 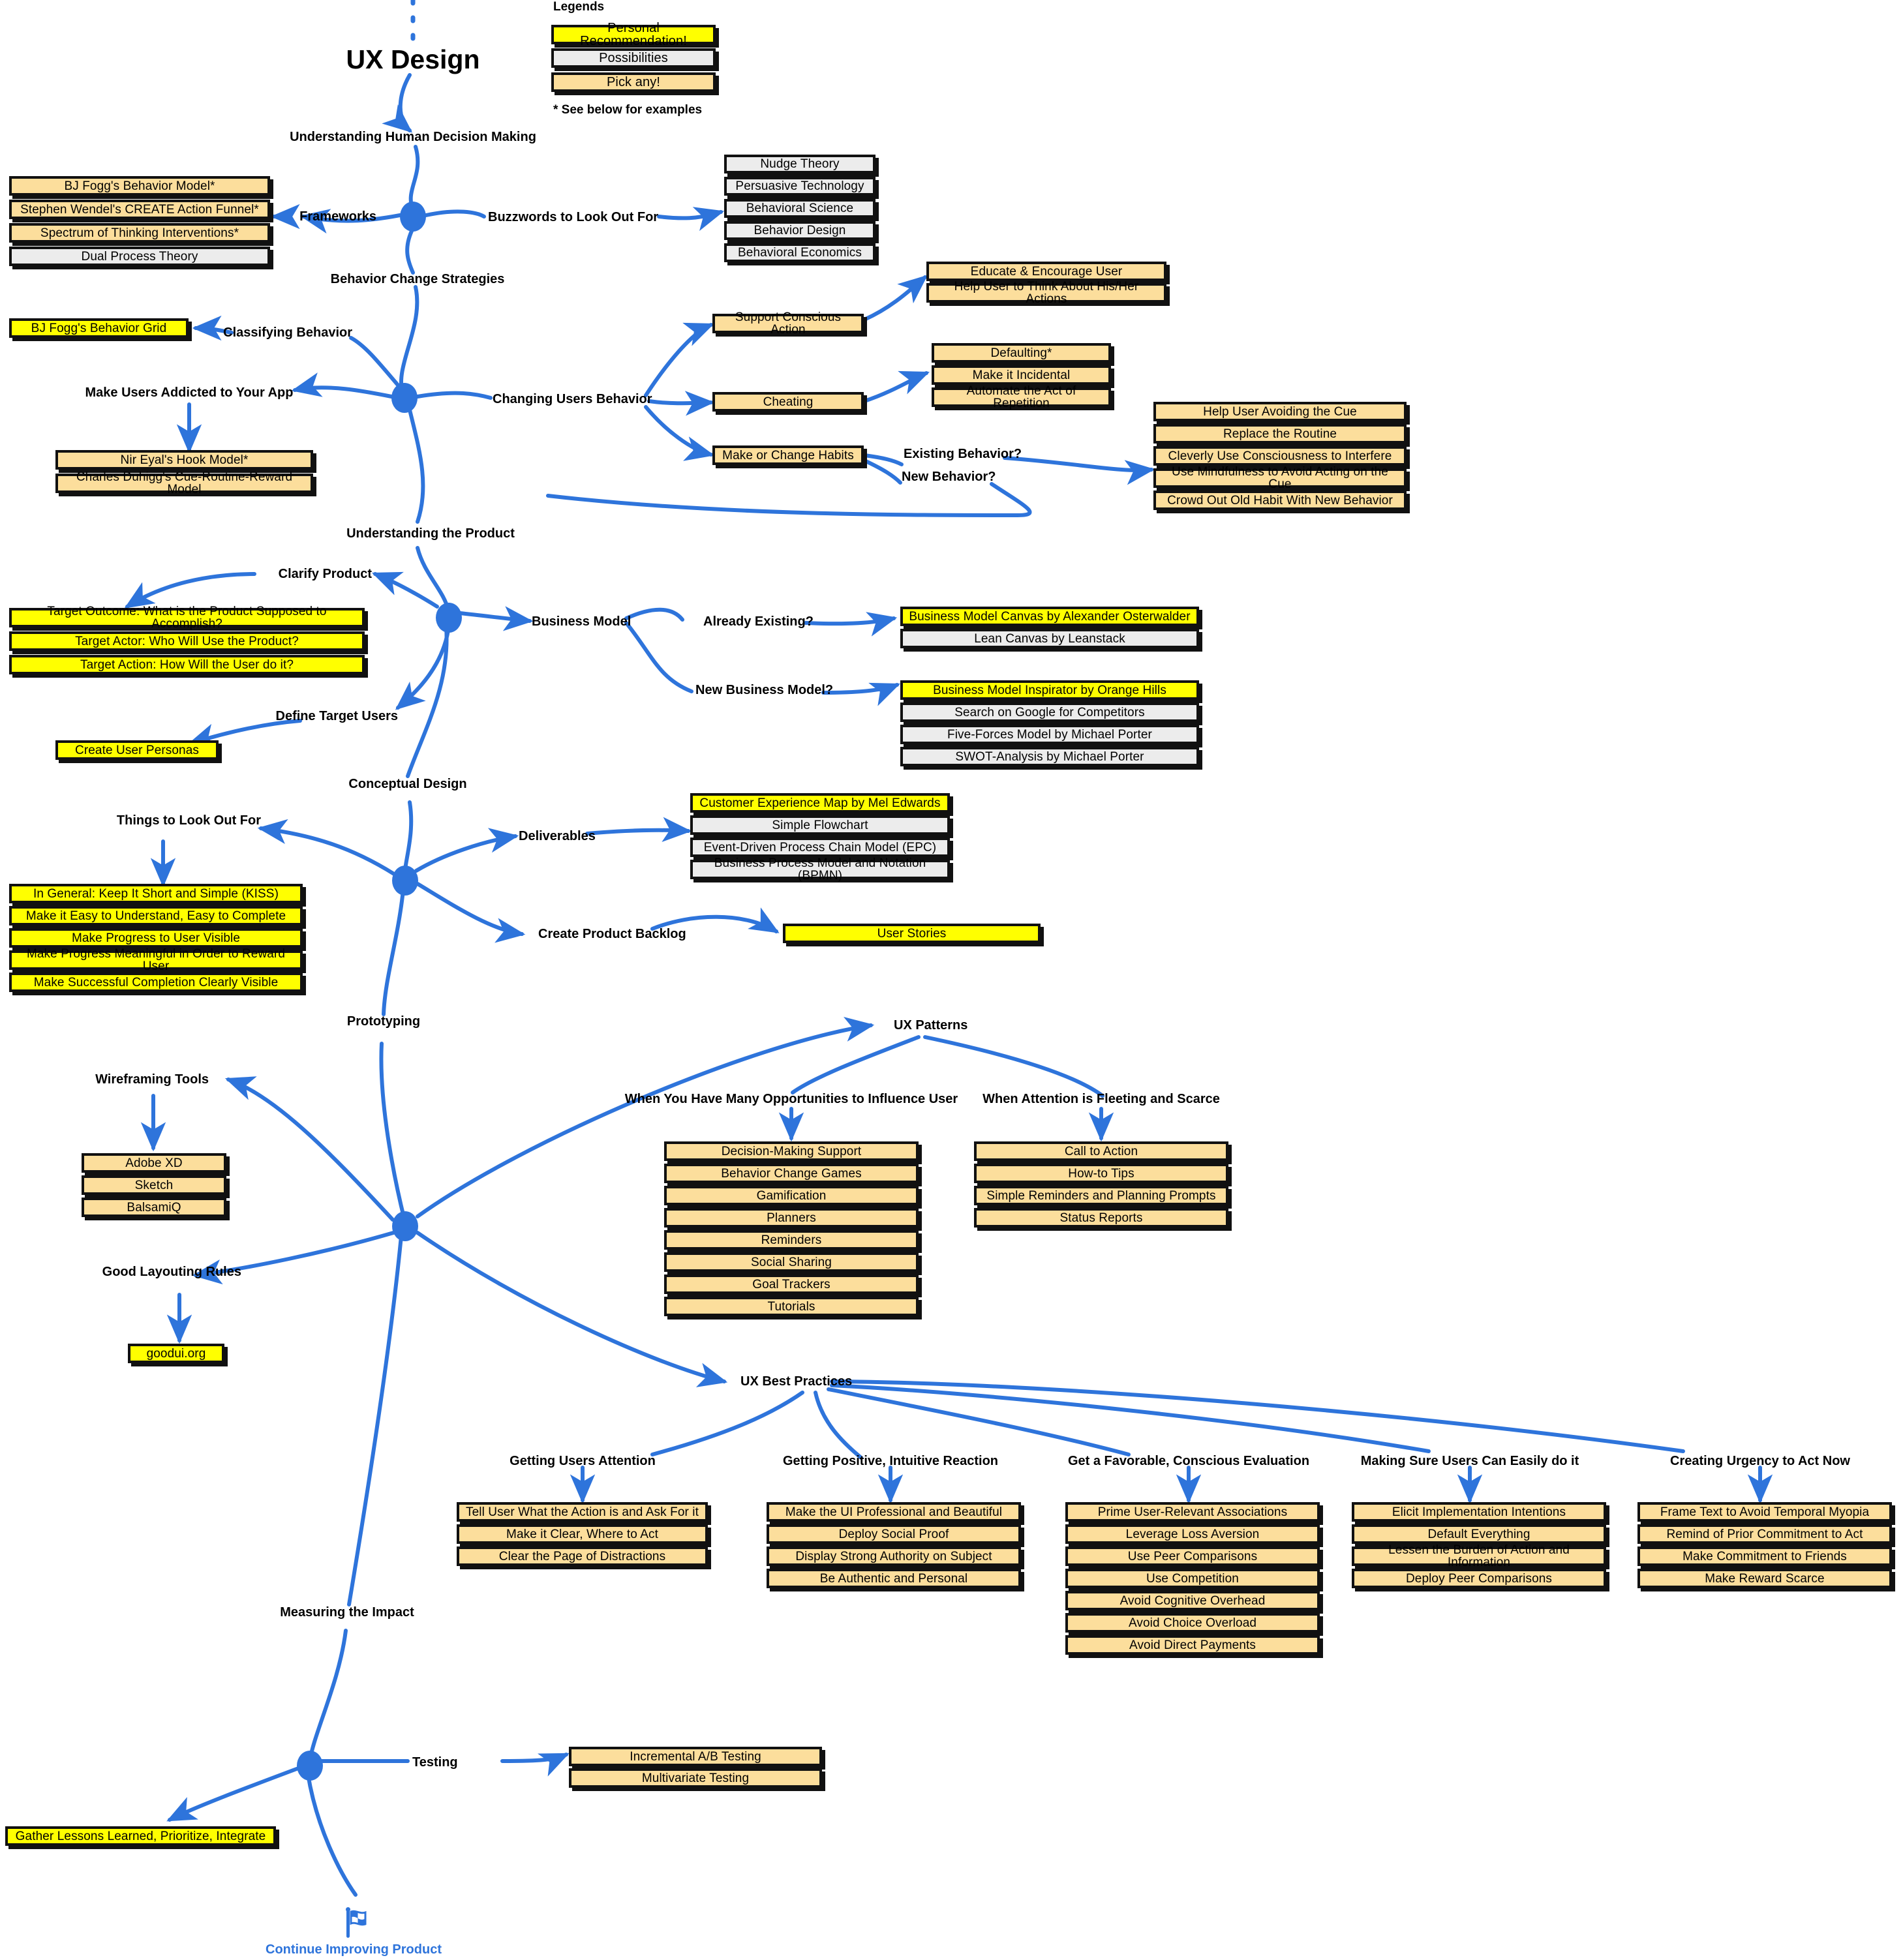 I want to click on label-creating-urgency: Creating Urgency to Act Now, so click(x=1760, y=1461).